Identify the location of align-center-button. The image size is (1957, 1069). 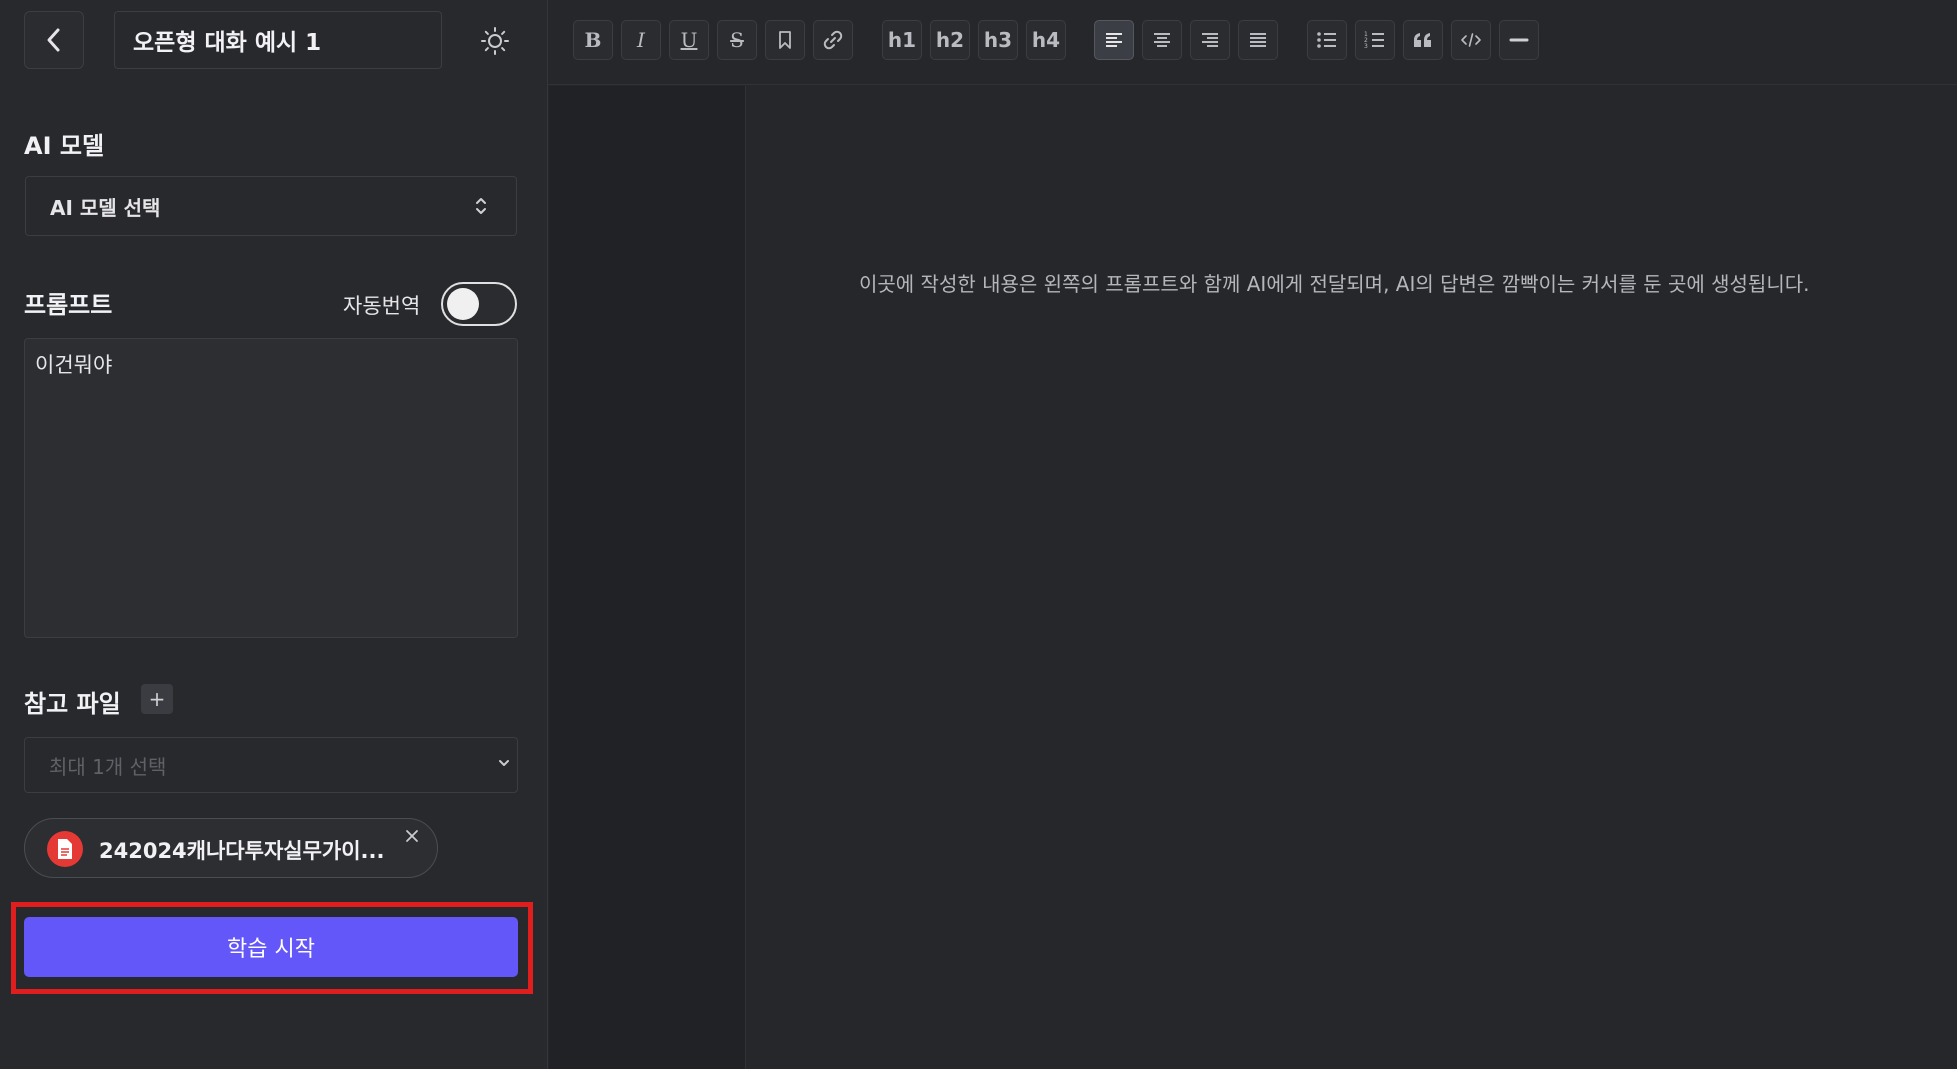
(1162, 40).